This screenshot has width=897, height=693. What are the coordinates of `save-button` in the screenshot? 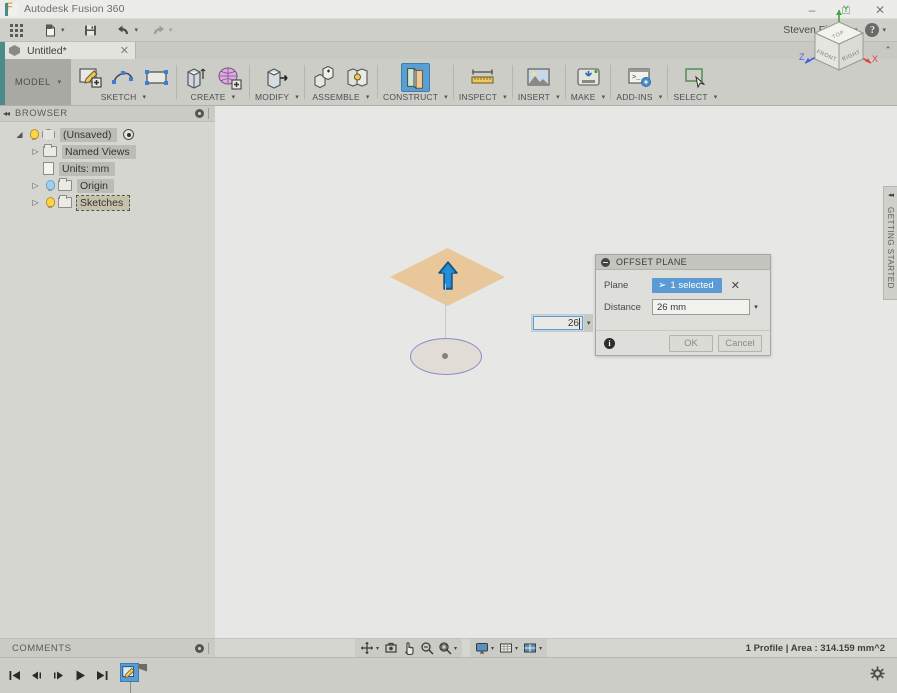 It's located at (90, 30).